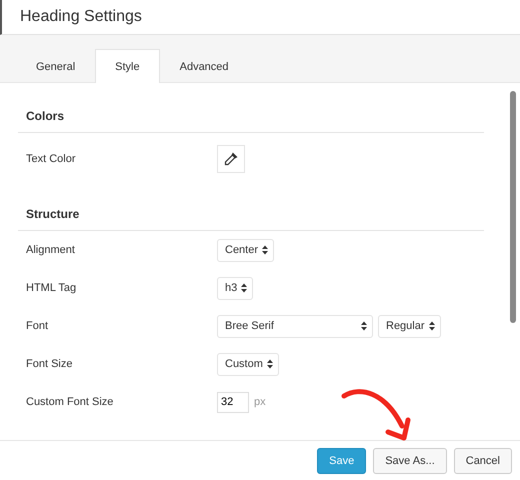 The height and width of the screenshot is (480, 520). I want to click on dropdown: Regular, so click(409, 326).